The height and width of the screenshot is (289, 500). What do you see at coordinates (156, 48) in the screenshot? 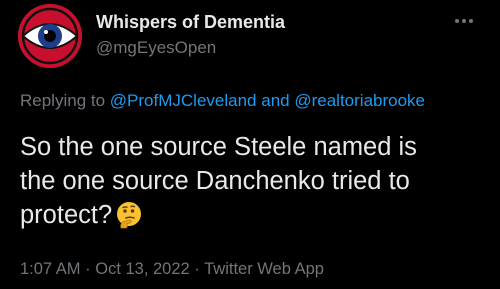
I see `author-handle: @mgEyesOpen` at bounding box center [156, 48].